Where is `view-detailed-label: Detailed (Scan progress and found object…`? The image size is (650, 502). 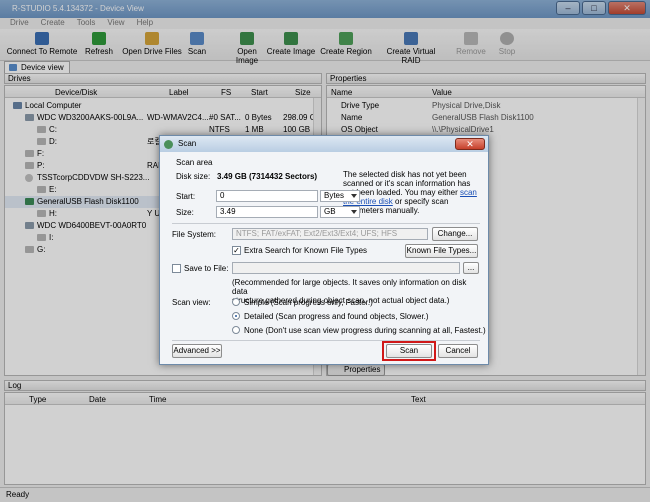 view-detailed-label: Detailed (Scan progress and found object… is located at coordinates (336, 316).